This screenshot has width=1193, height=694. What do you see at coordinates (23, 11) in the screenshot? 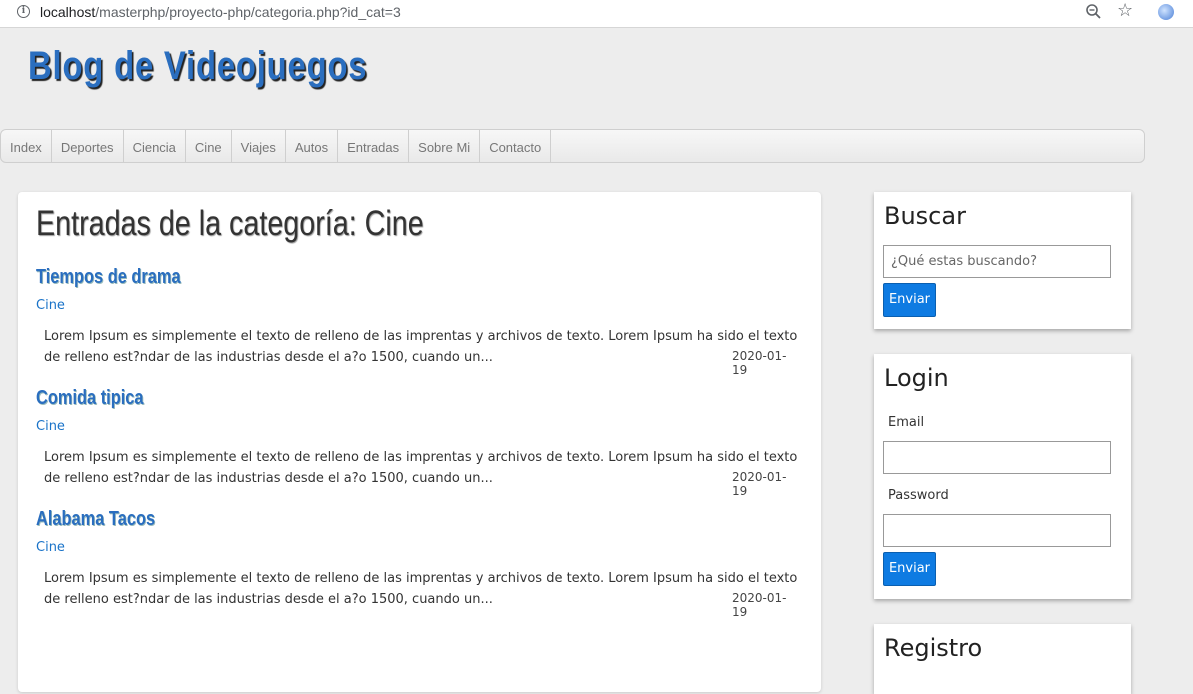
I see `info-icon: i` at bounding box center [23, 11].